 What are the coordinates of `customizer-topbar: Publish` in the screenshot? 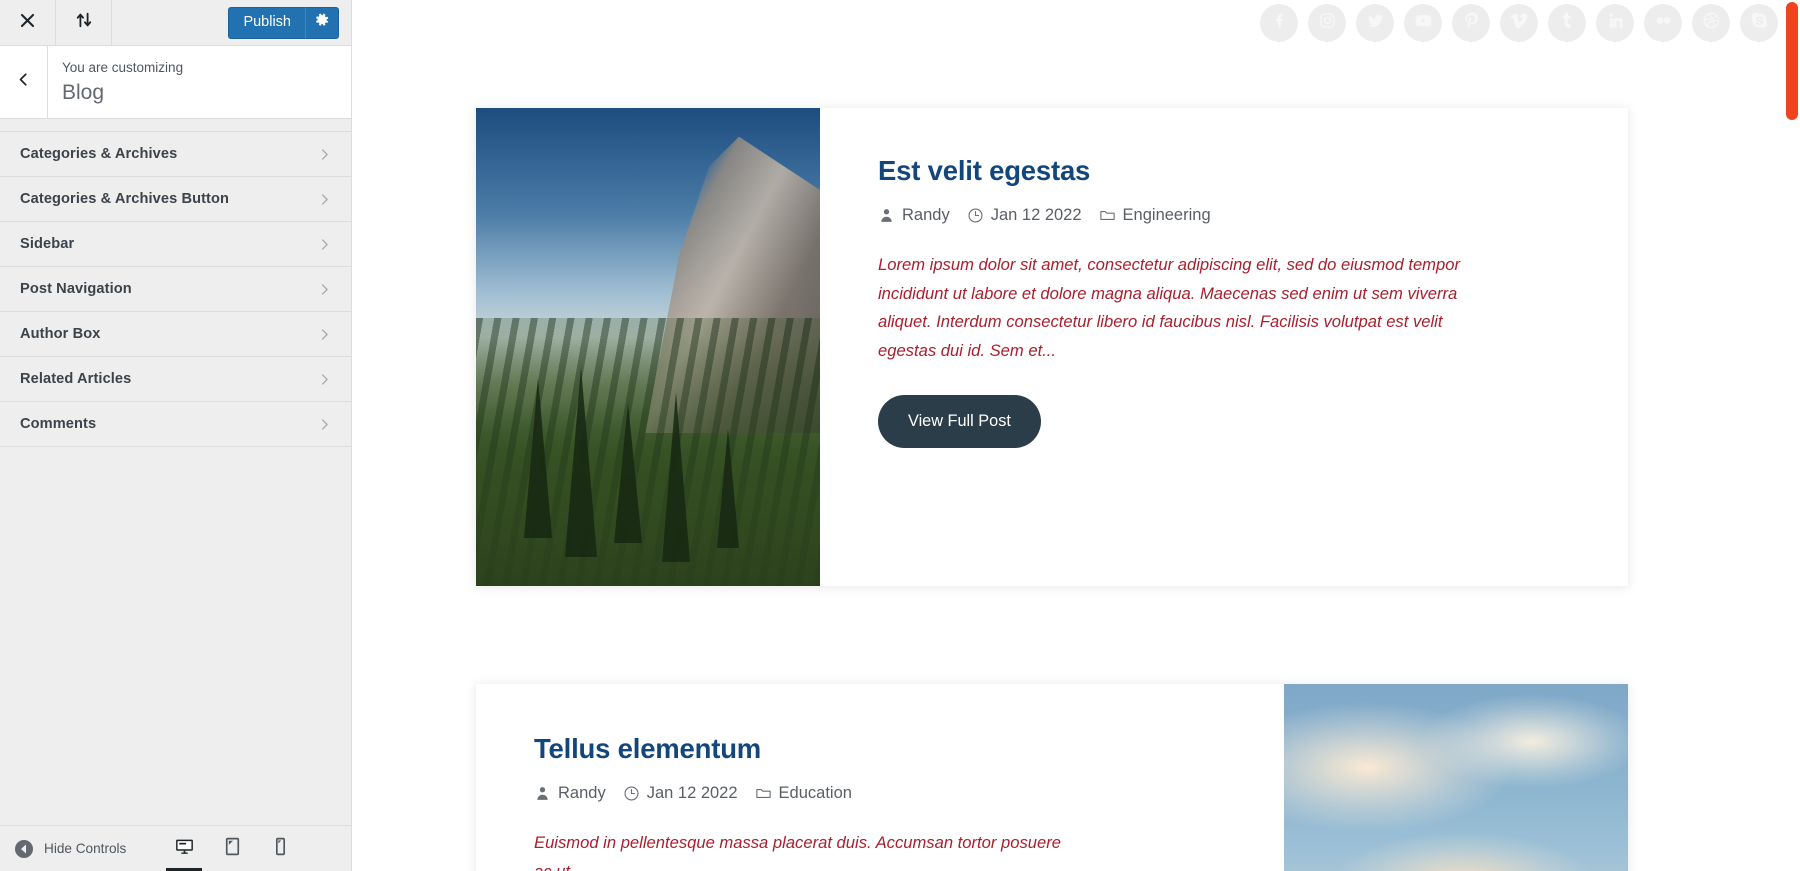 It's located at (175, 23).